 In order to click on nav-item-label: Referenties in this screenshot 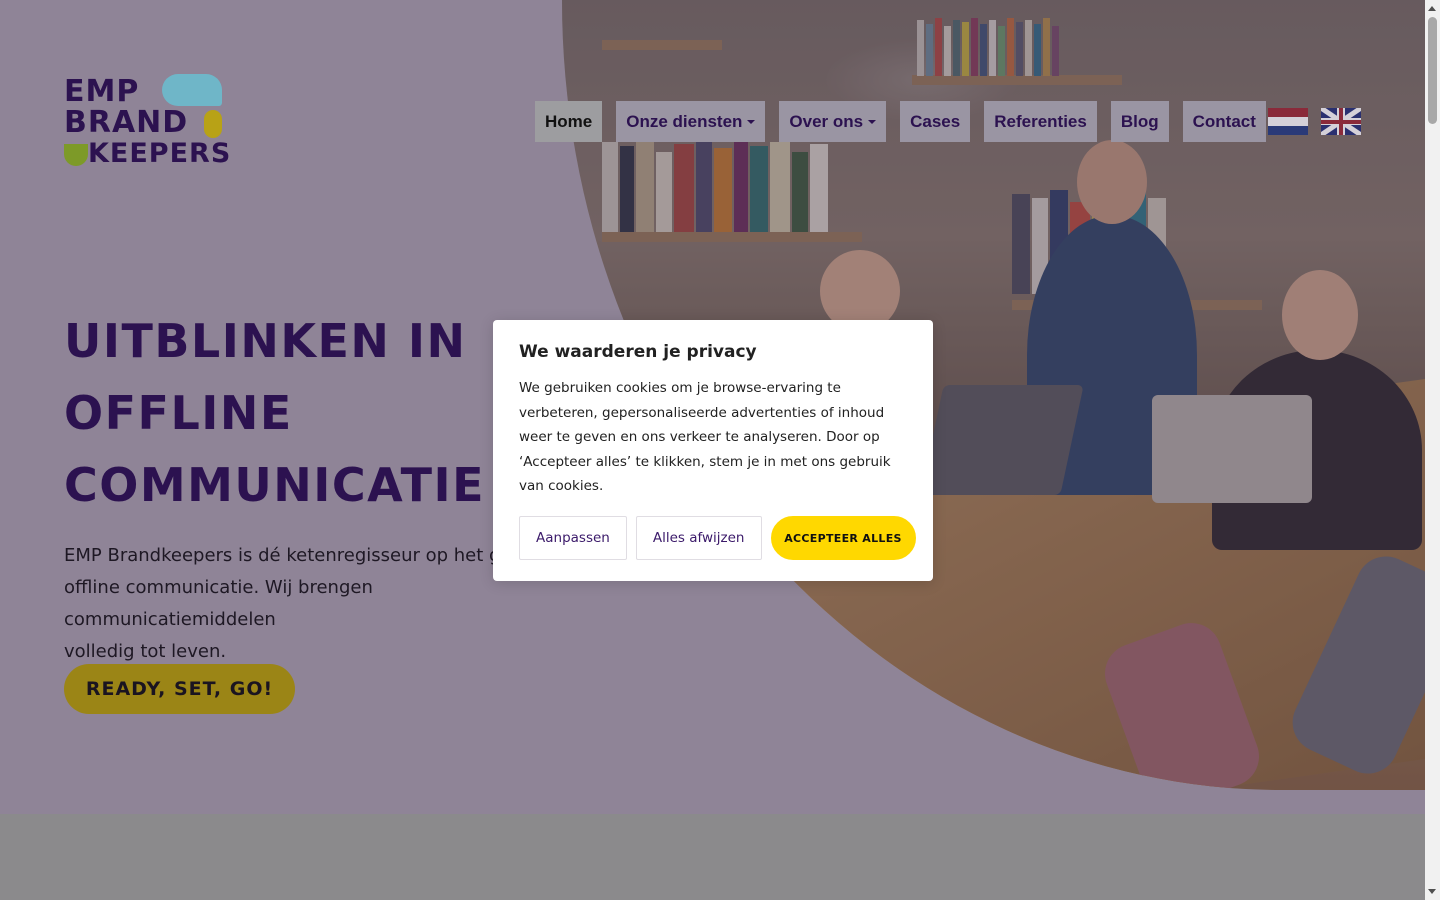, I will do `click(1040, 121)`.